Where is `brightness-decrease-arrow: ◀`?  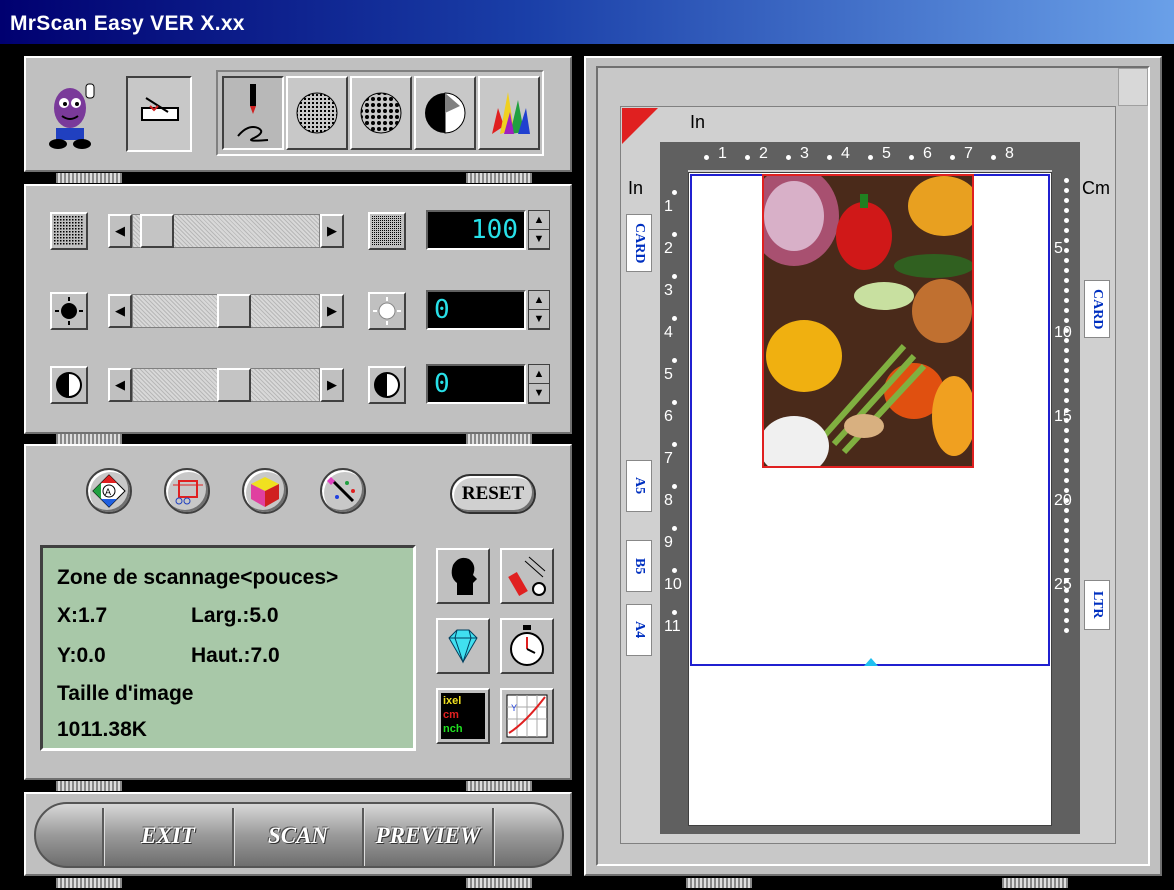
brightness-decrease-arrow: ◀ is located at coordinates (120, 311).